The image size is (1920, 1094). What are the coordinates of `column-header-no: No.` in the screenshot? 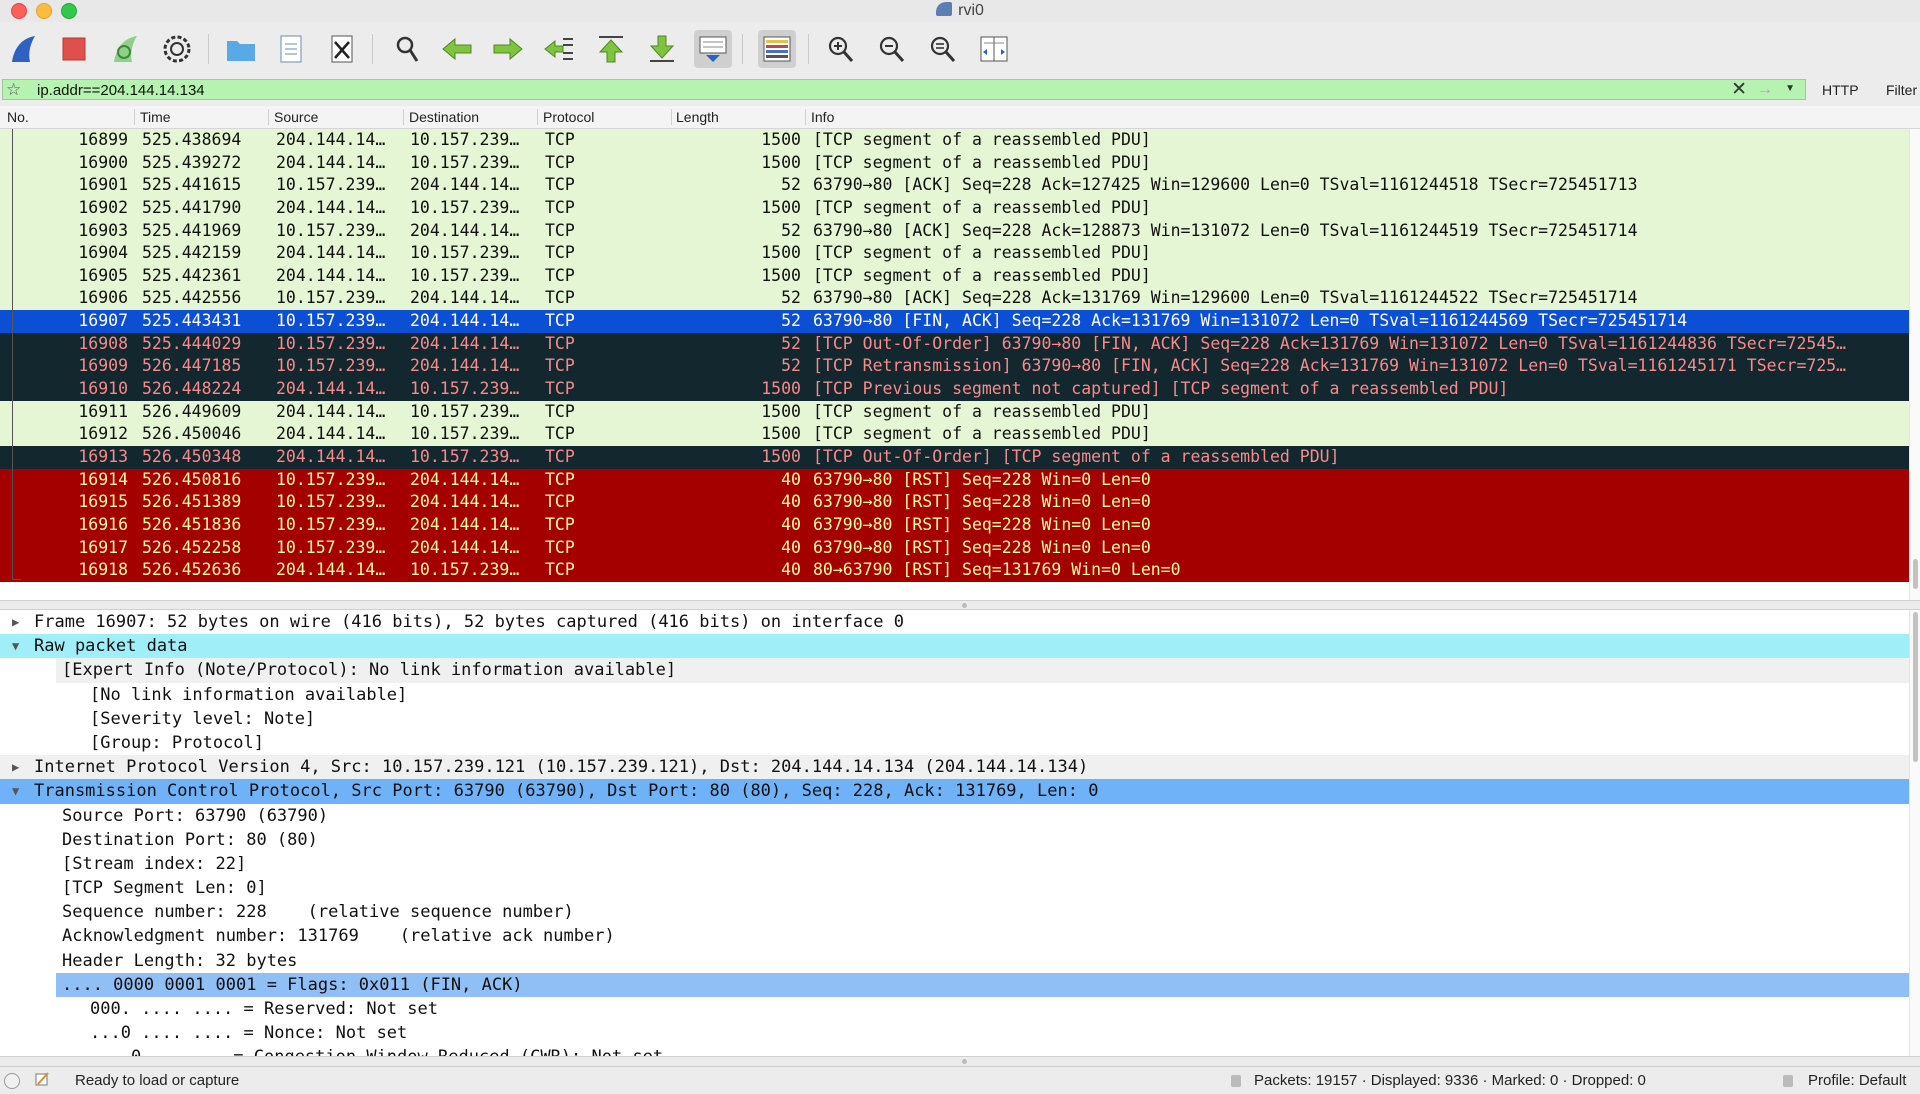 It's located at (18, 117).